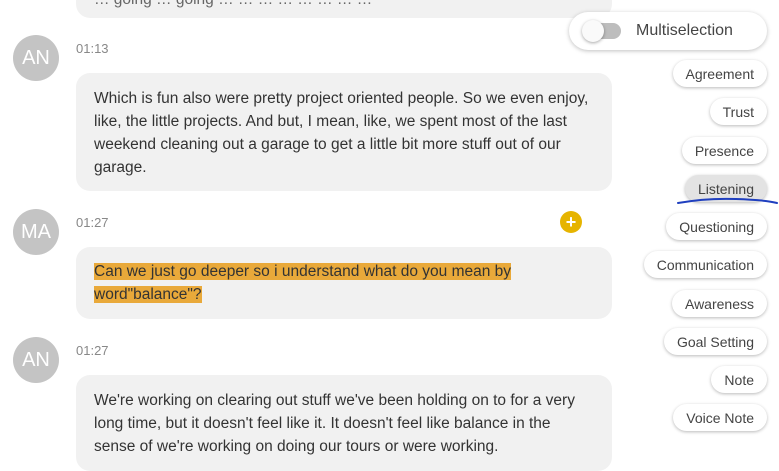  Describe the element at coordinates (720, 417) in the screenshot. I see `tag-voice-note: Voice Note` at that location.